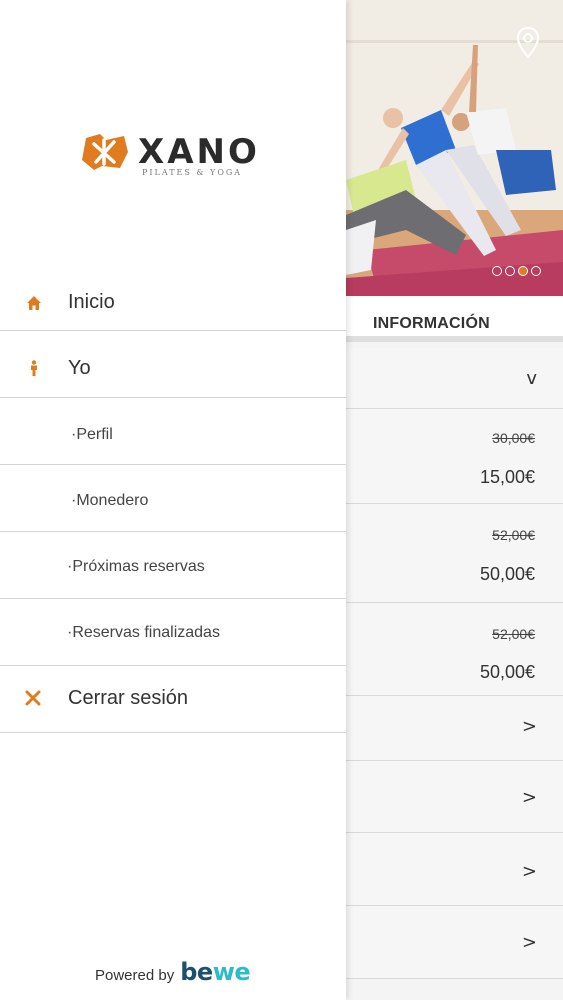 This screenshot has width=563, height=1000. What do you see at coordinates (516, 271) in the screenshot?
I see `carousel-indicators` at bounding box center [516, 271].